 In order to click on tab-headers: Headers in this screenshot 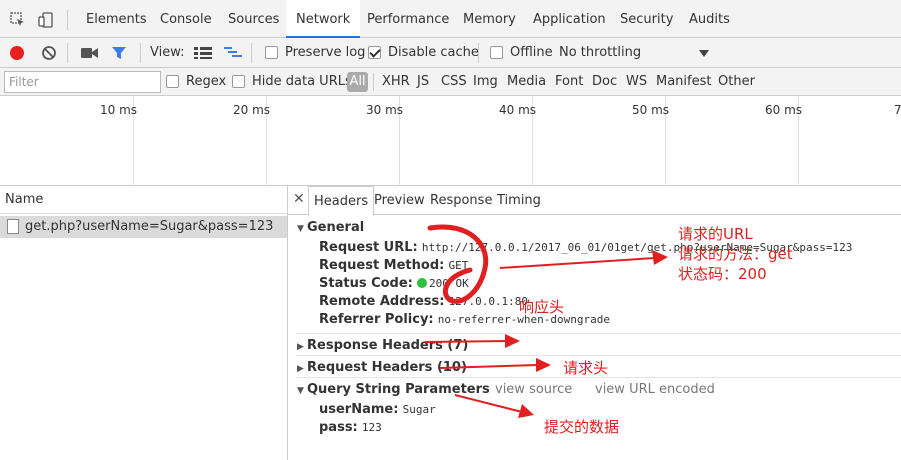, I will do `click(341, 201)`.